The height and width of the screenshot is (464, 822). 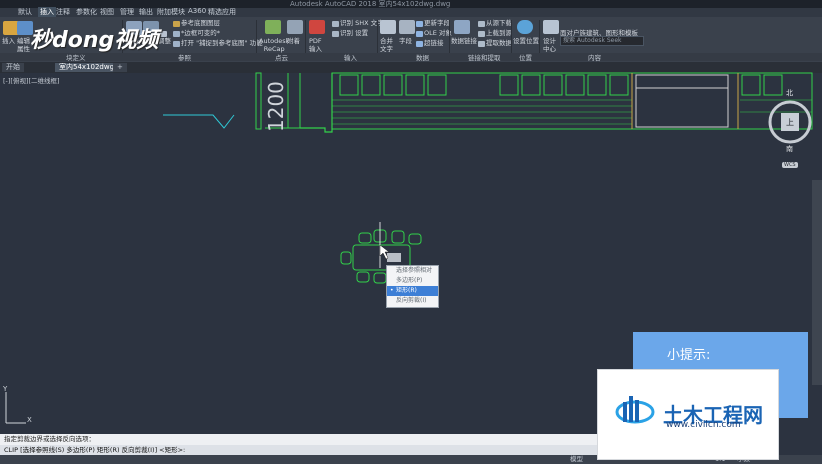 What do you see at coordinates (29, 420) in the screenshot?
I see `ucs-x-label: X` at bounding box center [29, 420].